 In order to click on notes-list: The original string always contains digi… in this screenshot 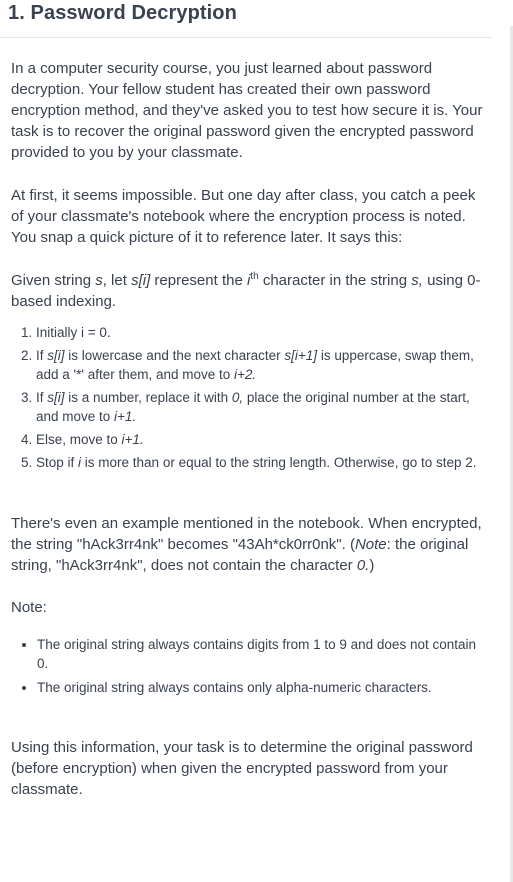, I will do `click(250, 666)`.